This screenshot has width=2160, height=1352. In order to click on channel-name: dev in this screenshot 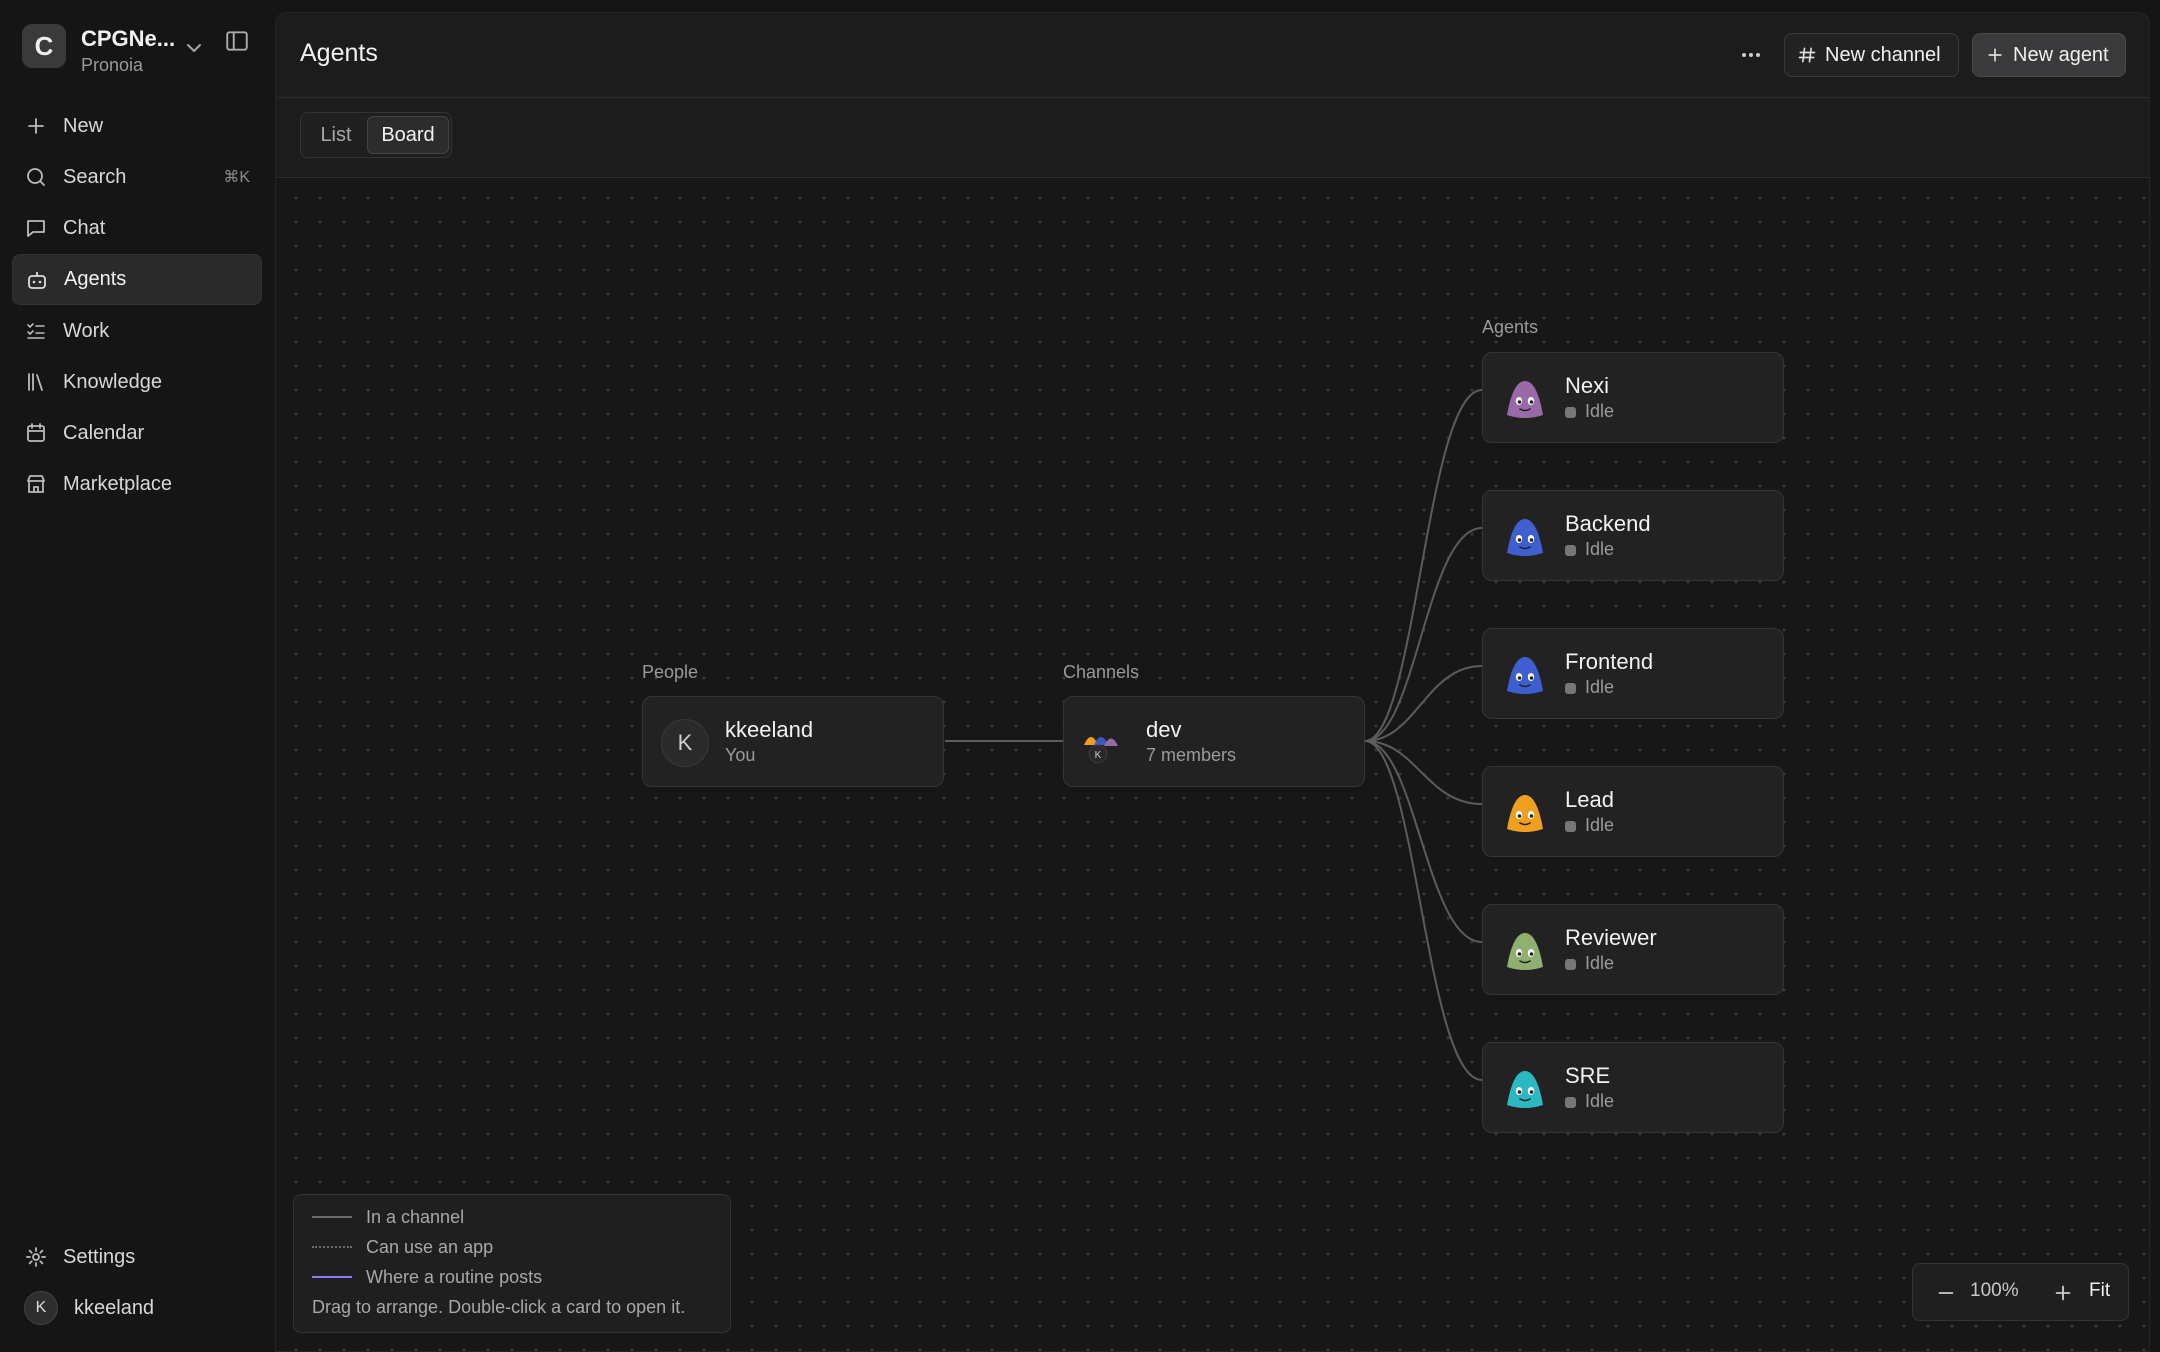, I will do `click(1164, 729)`.